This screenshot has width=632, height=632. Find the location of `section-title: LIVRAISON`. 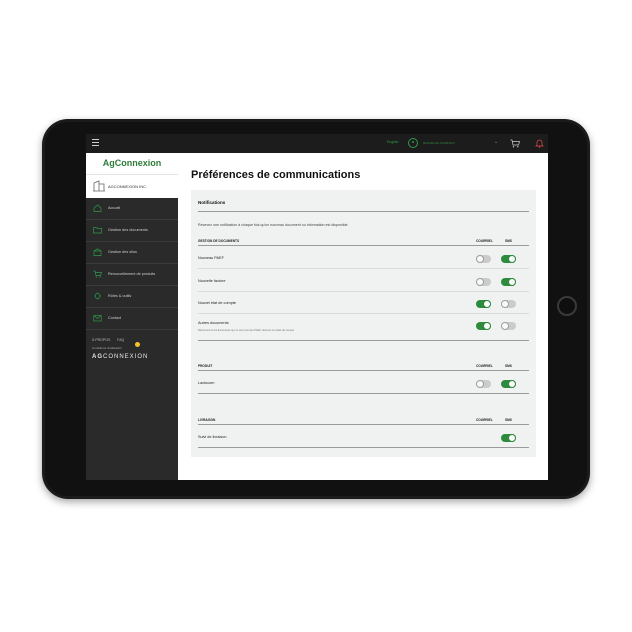

section-title: LIVRAISON is located at coordinates (207, 420).